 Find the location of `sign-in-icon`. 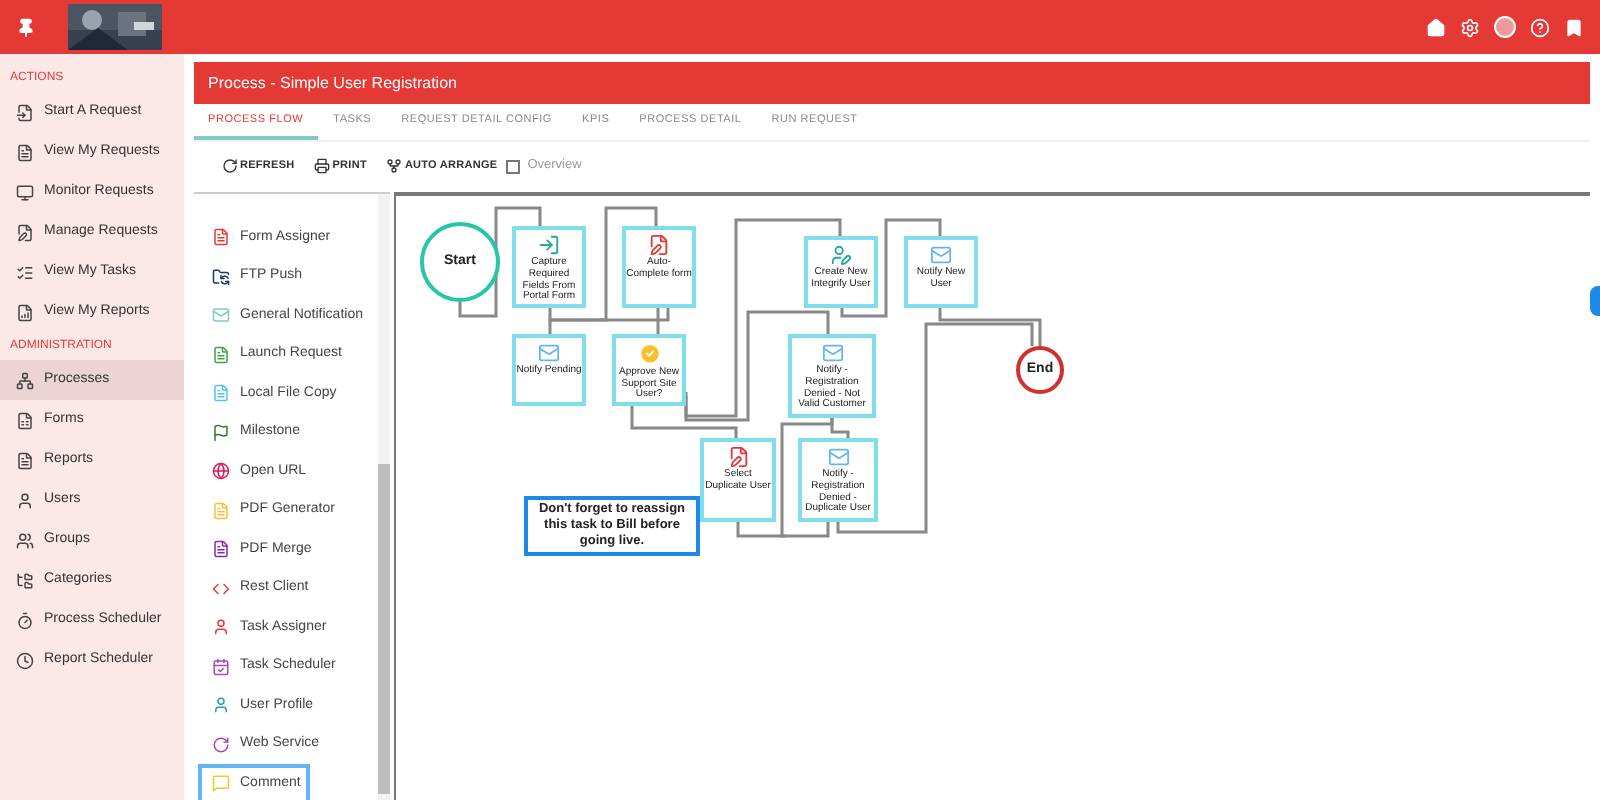

sign-in-icon is located at coordinates (549, 245).